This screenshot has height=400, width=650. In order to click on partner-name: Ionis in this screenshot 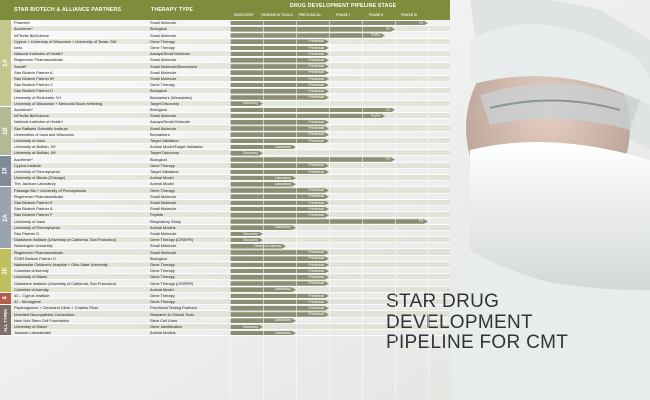, I will do `click(18, 48)`.